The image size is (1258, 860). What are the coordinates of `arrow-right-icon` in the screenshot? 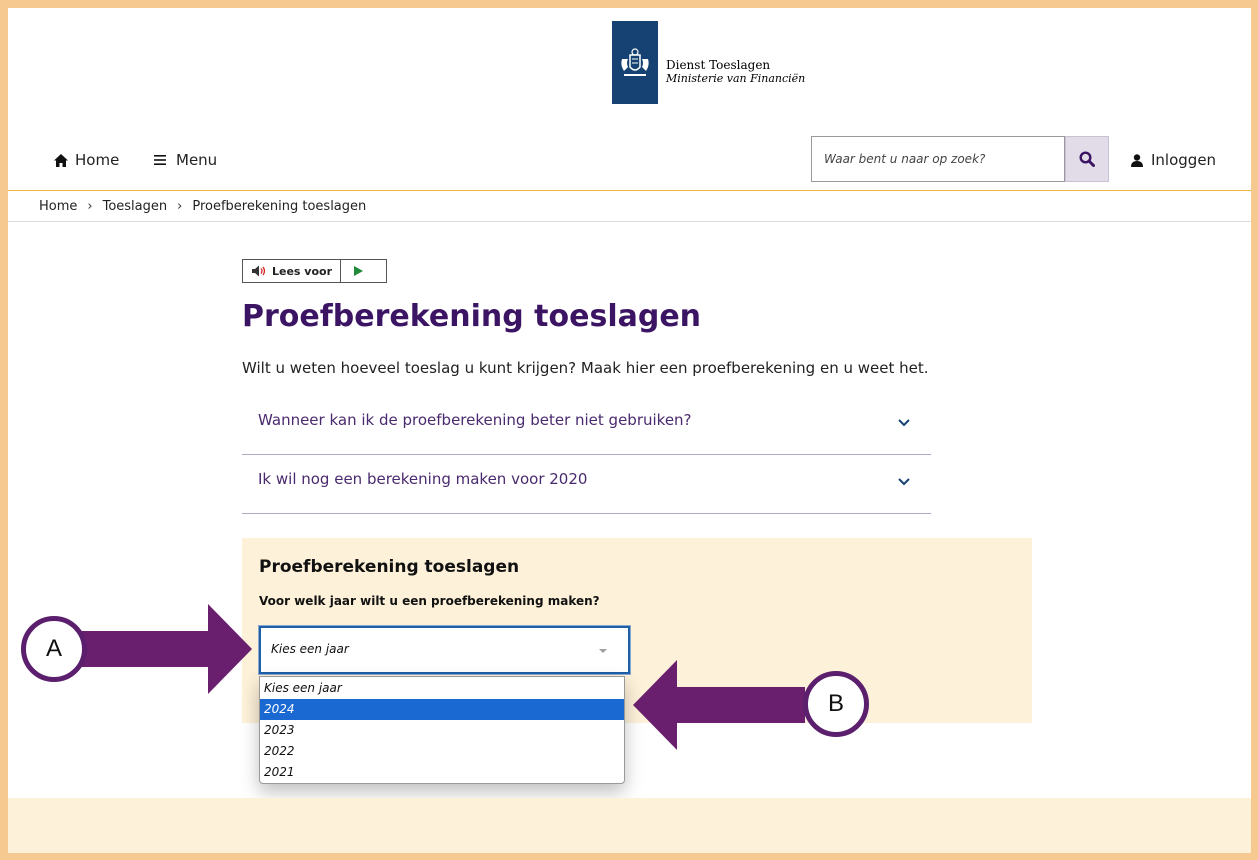 It's located at (166, 649).